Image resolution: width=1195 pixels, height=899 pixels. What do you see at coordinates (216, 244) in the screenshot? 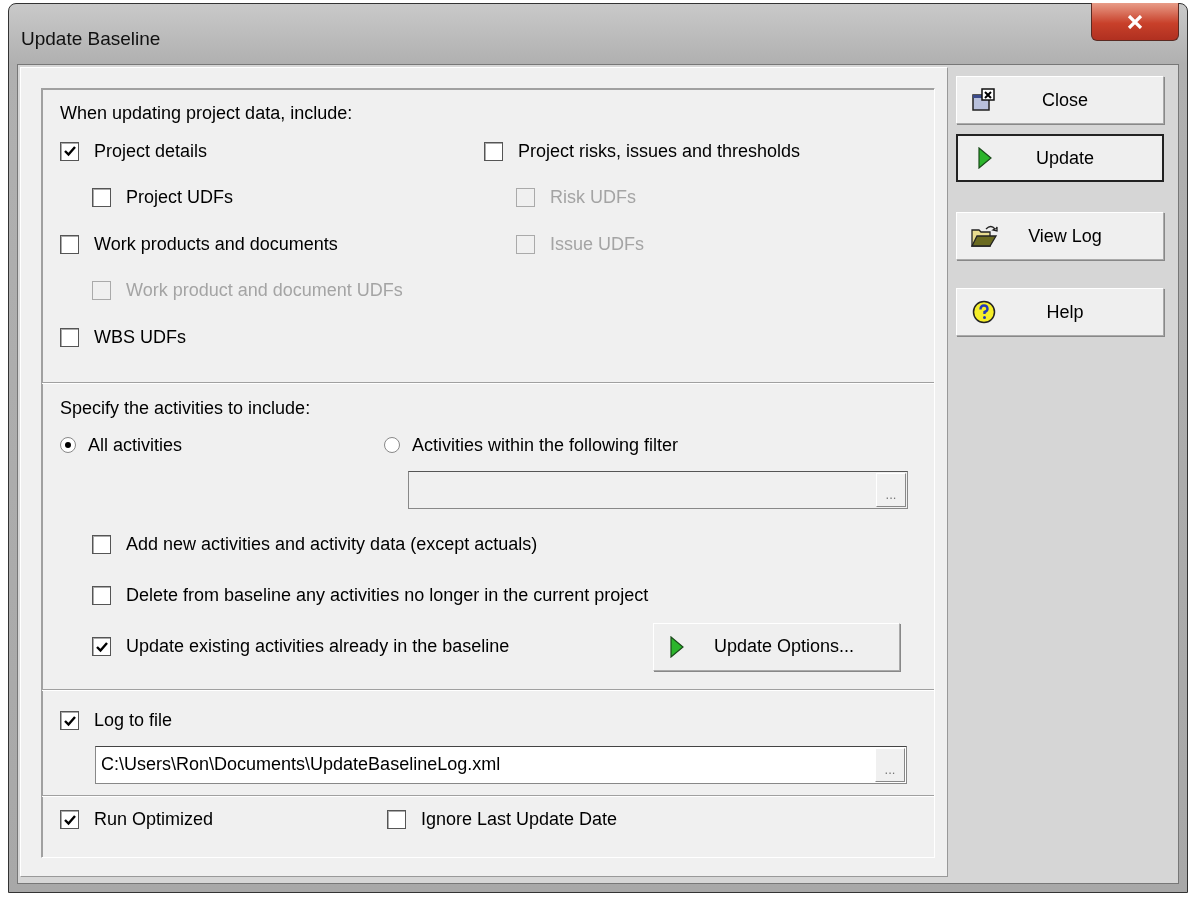
I see `checkbox-label: Work products and documents` at bounding box center [216, 244].